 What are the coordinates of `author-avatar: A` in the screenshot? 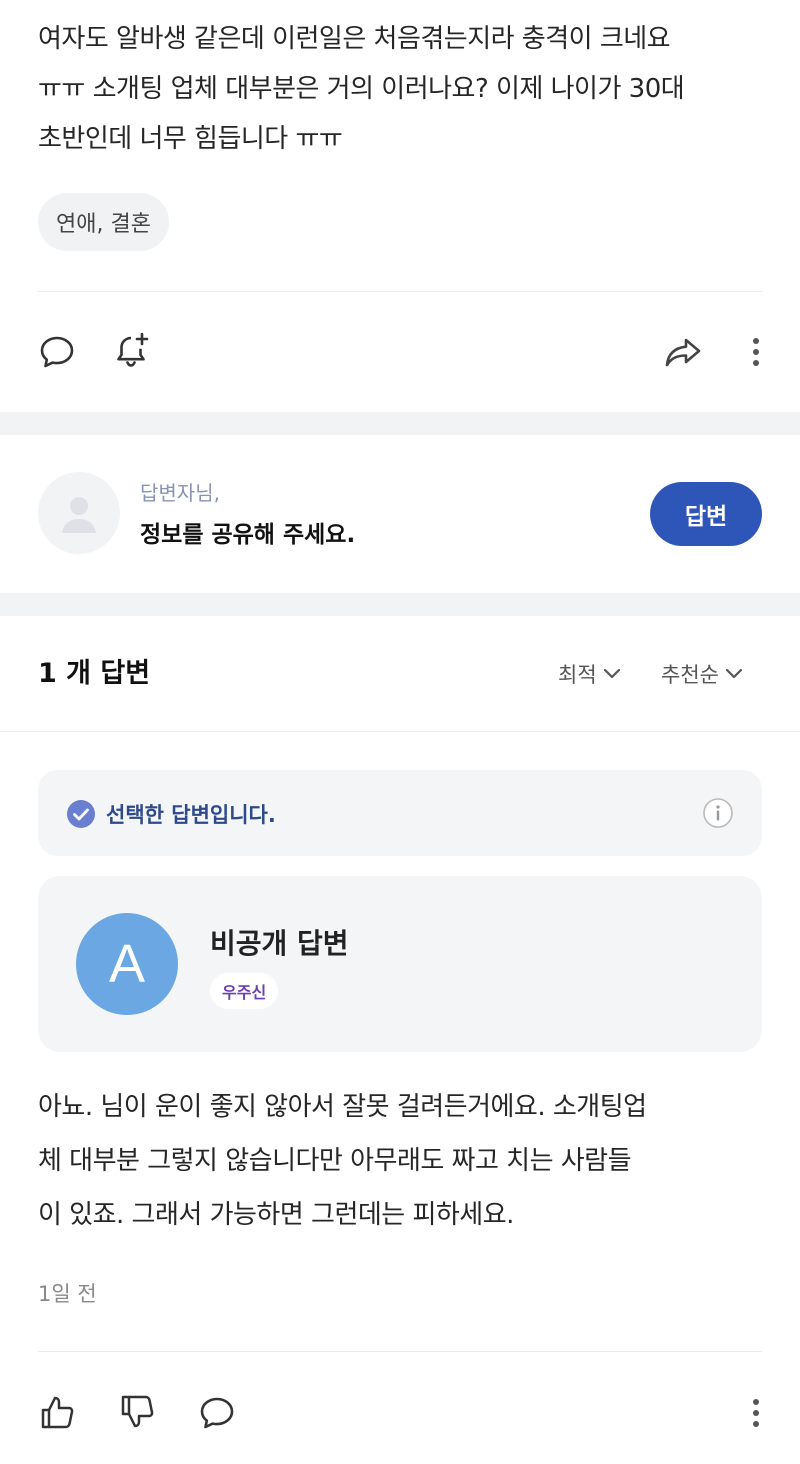 It's located at (127, 964).